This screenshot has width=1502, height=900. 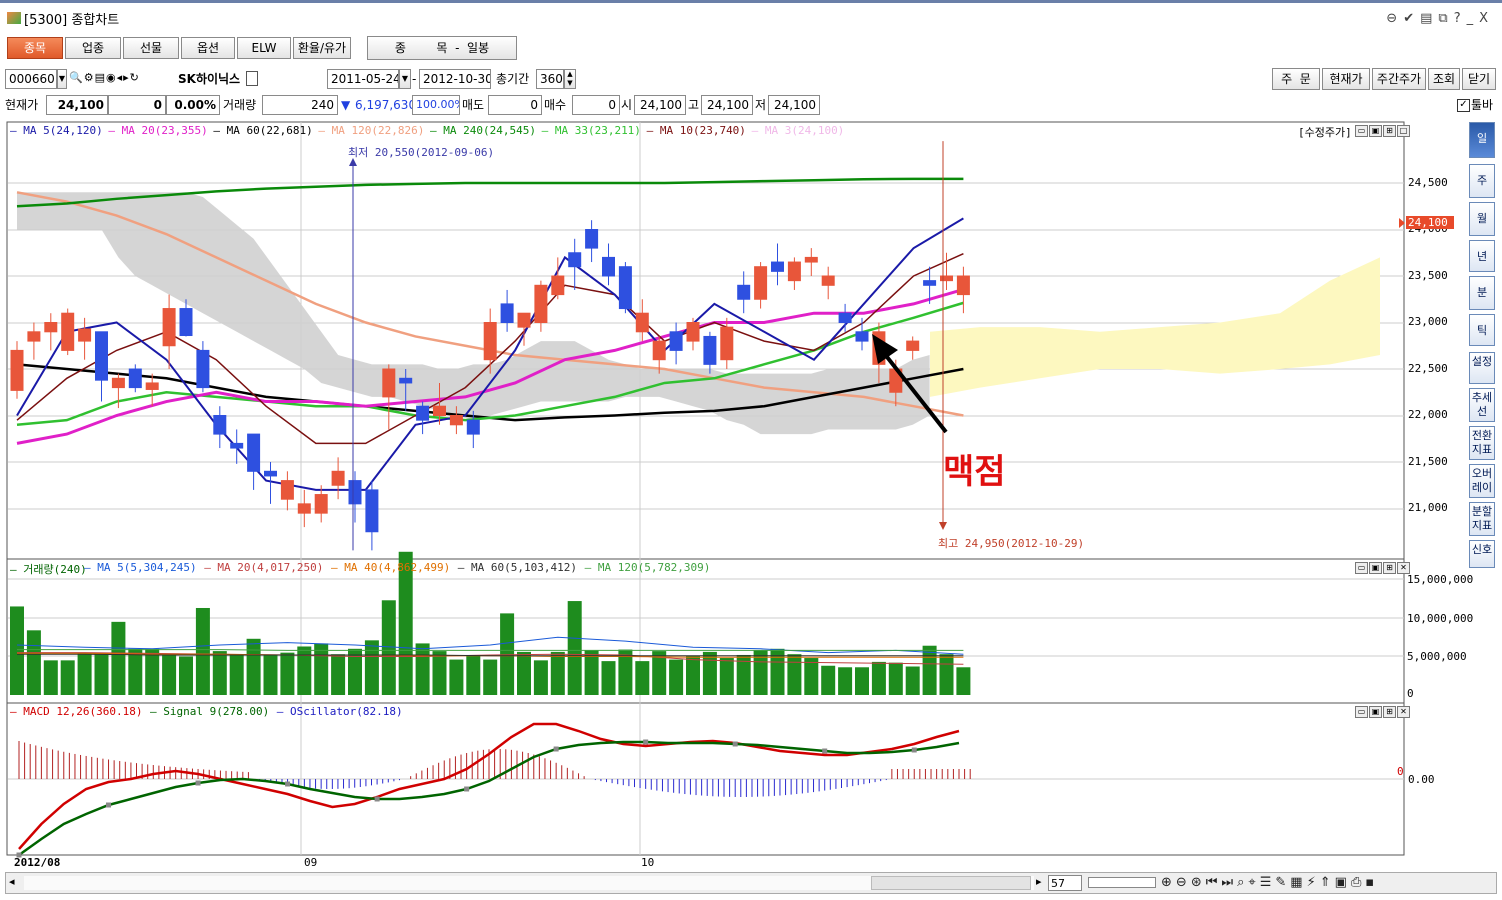 What do you see at coordinates (1482, 368) in the screenshot?
I see `side-button-6: 설정` at bounding box center [1482, 368].